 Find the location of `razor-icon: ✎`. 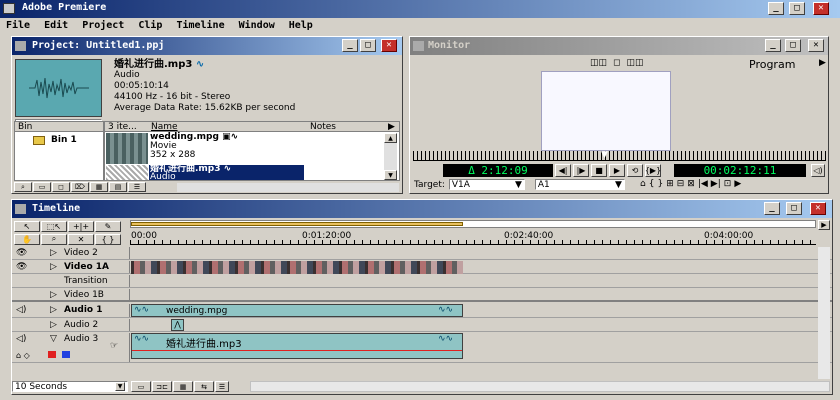

razor-icon: ✎ is located at coordinates (108, 226).